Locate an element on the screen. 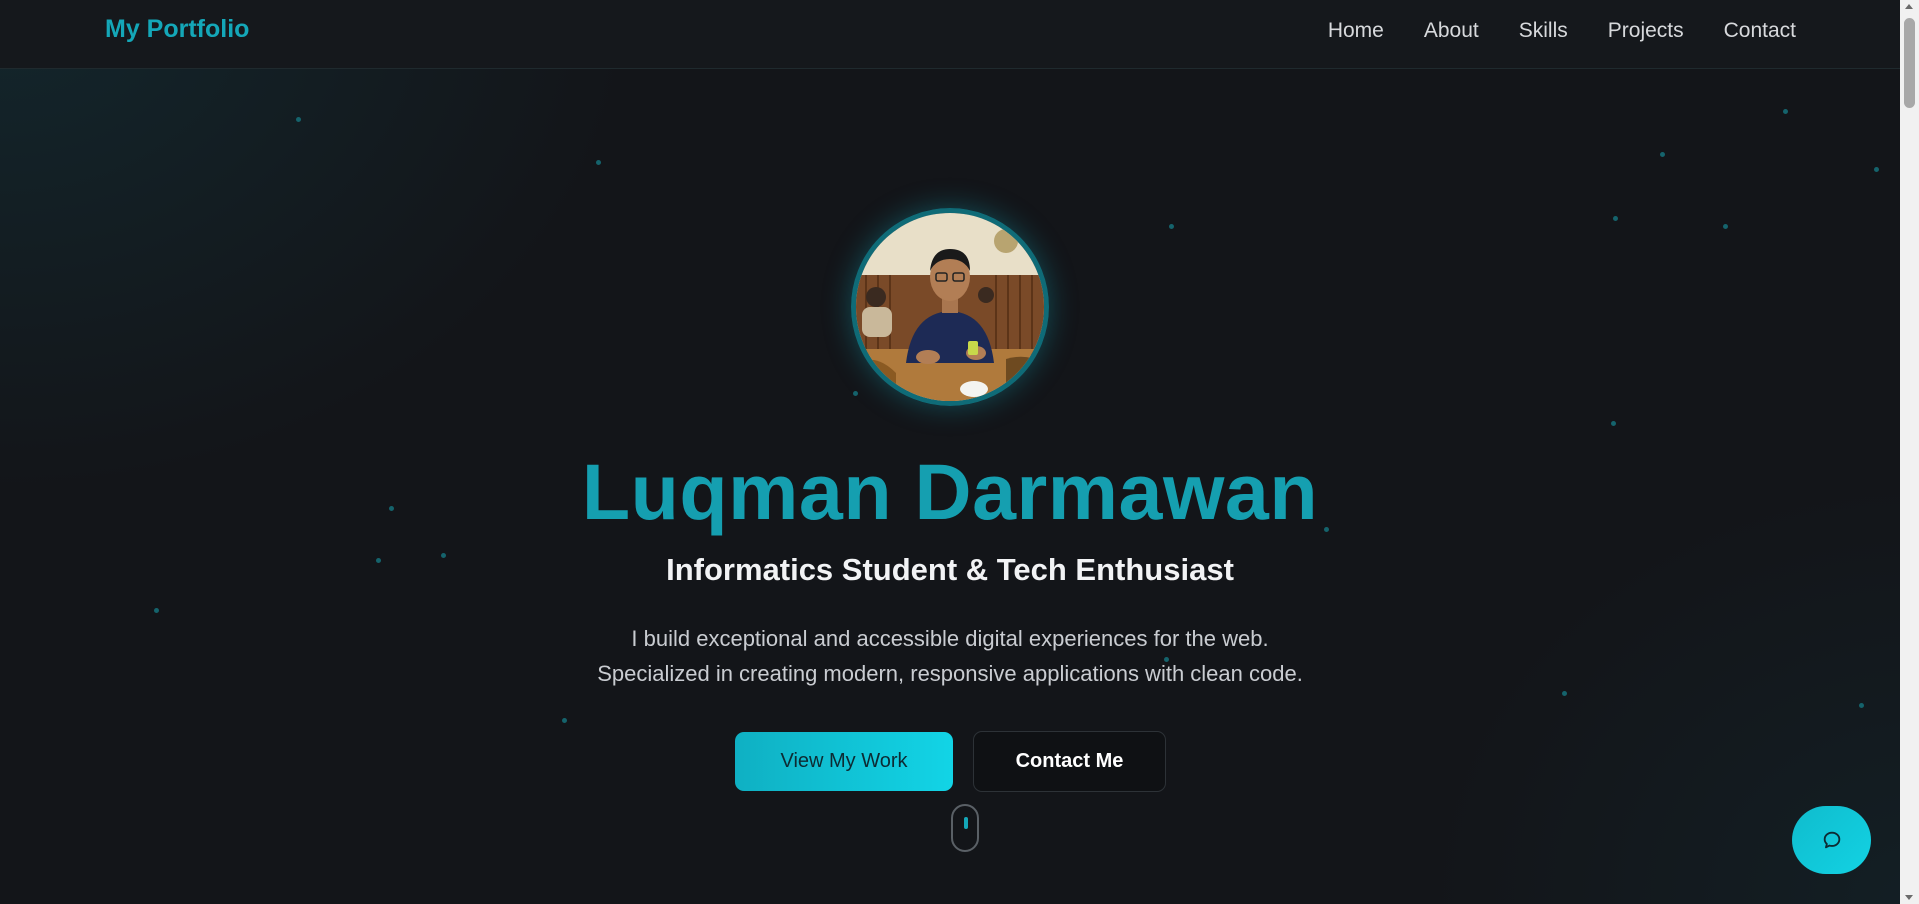  view-my-work-button: View My Work is located at coordinates (844, 761).